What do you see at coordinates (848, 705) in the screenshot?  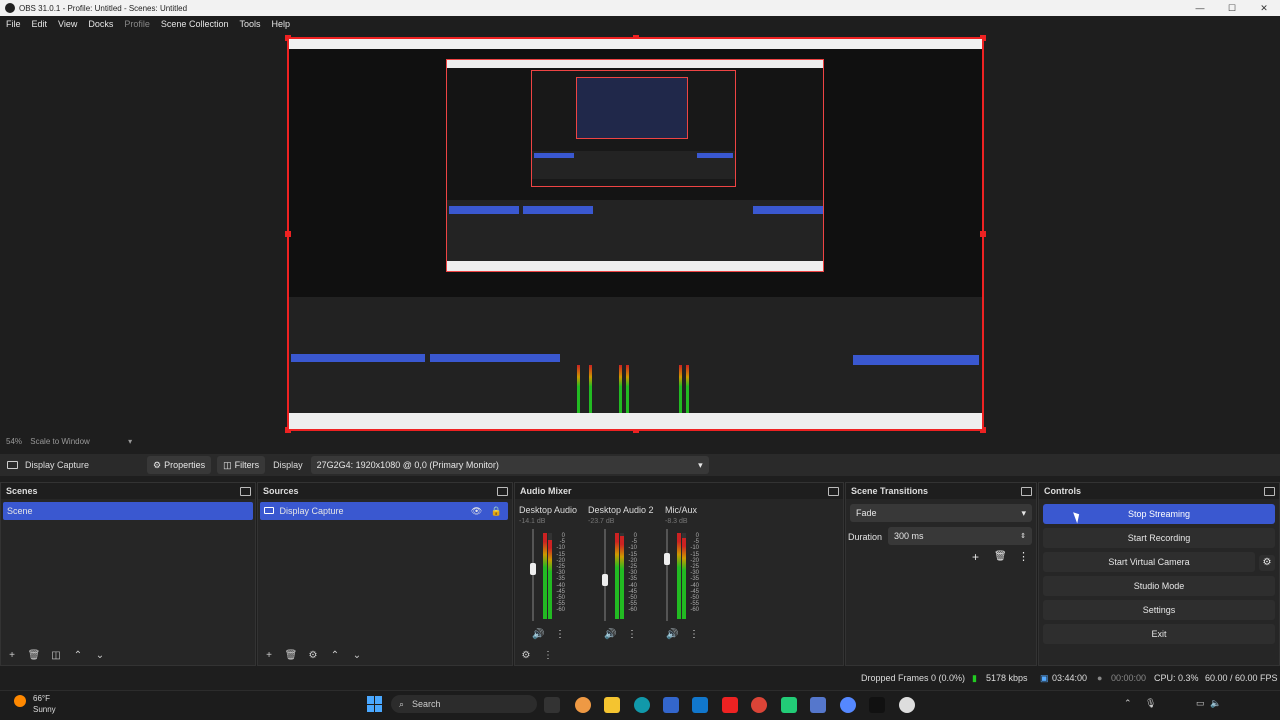 I see `discord-icon` at bounding box center [848, 705].